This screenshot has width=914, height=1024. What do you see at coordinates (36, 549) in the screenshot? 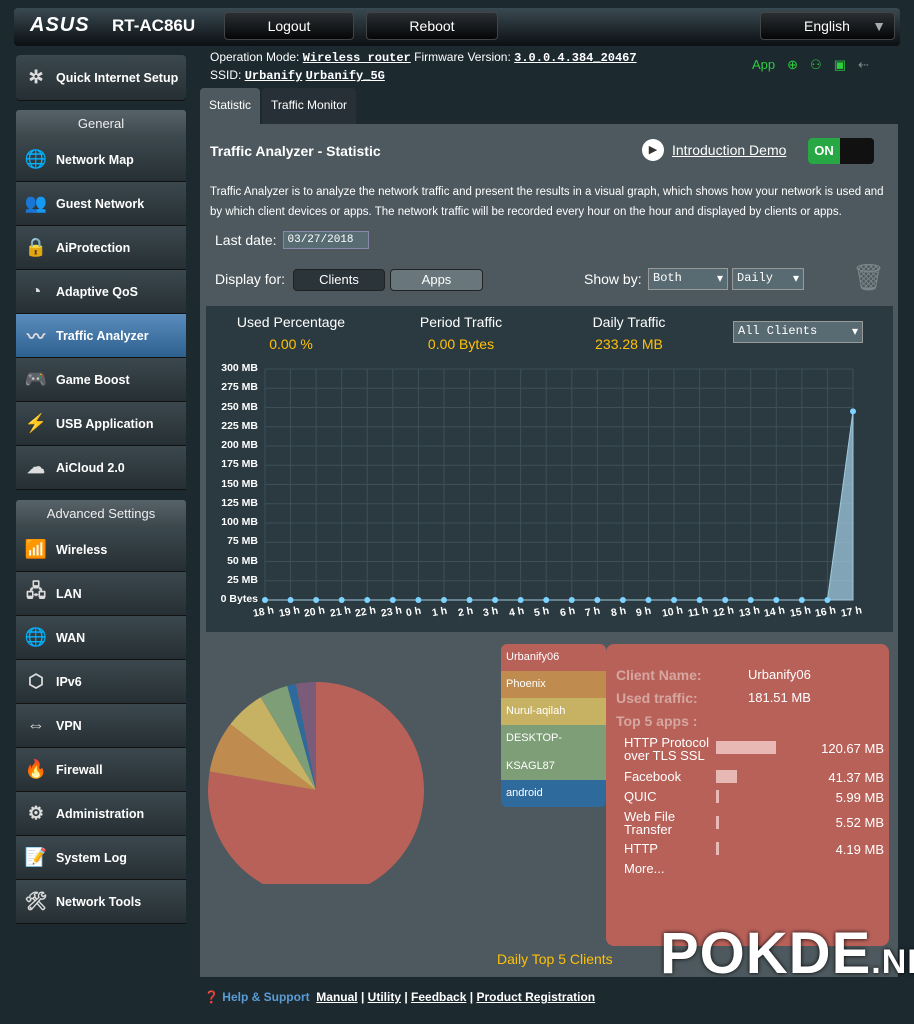
I see `wifi-icon: 📶` at bounding box center [36, 549].